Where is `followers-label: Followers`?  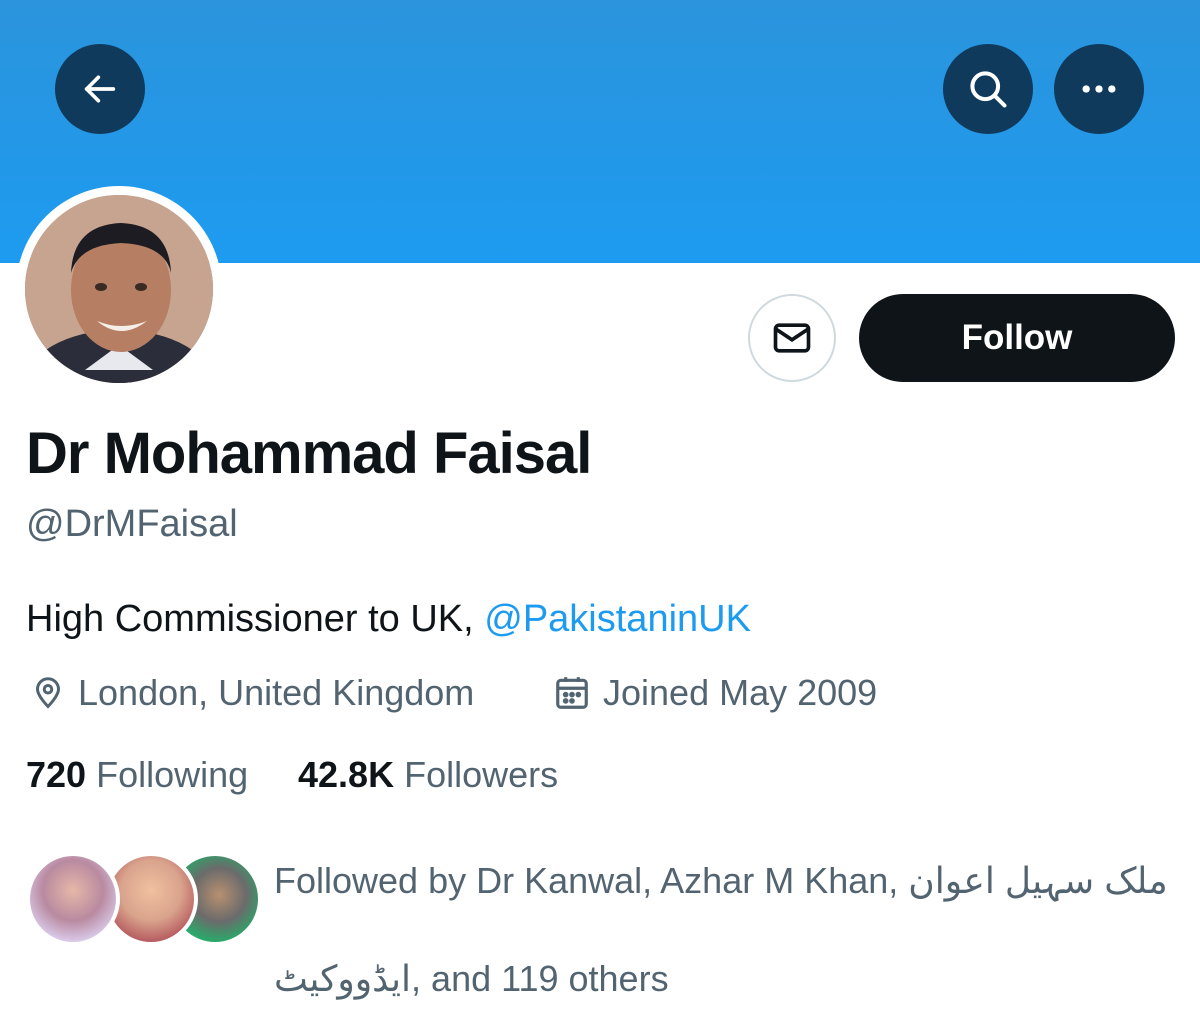 followers-label: Followers is located at coordinates (481, 774).